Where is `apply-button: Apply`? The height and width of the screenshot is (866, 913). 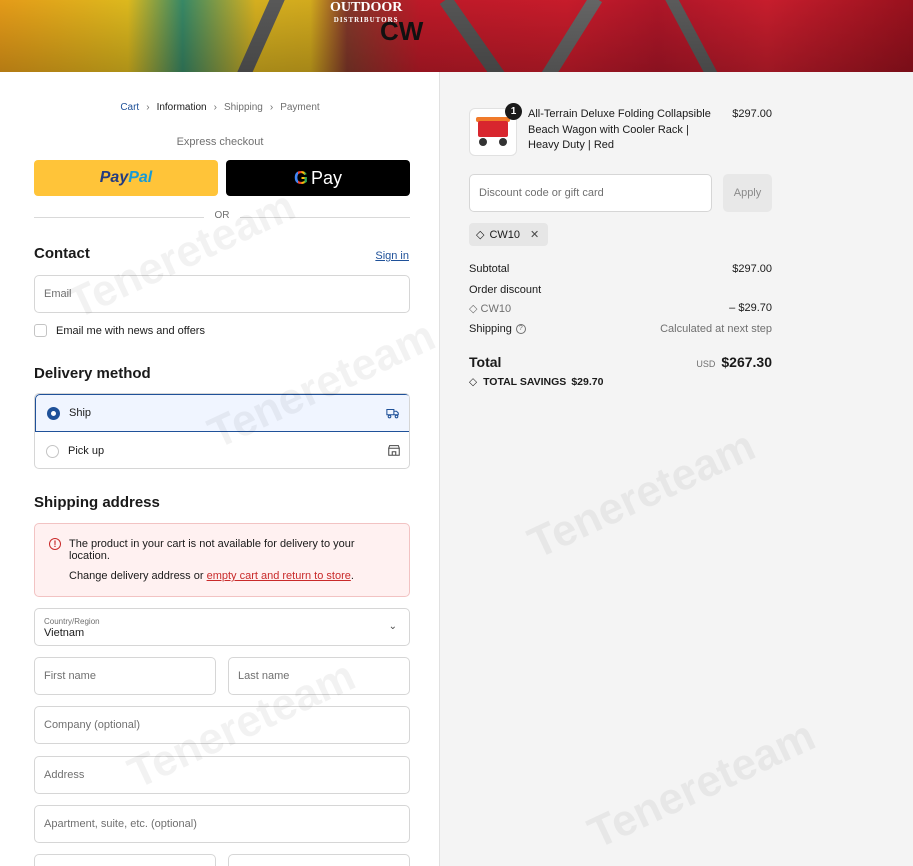 apply-button: Apply is located at coordinates (747, 193).